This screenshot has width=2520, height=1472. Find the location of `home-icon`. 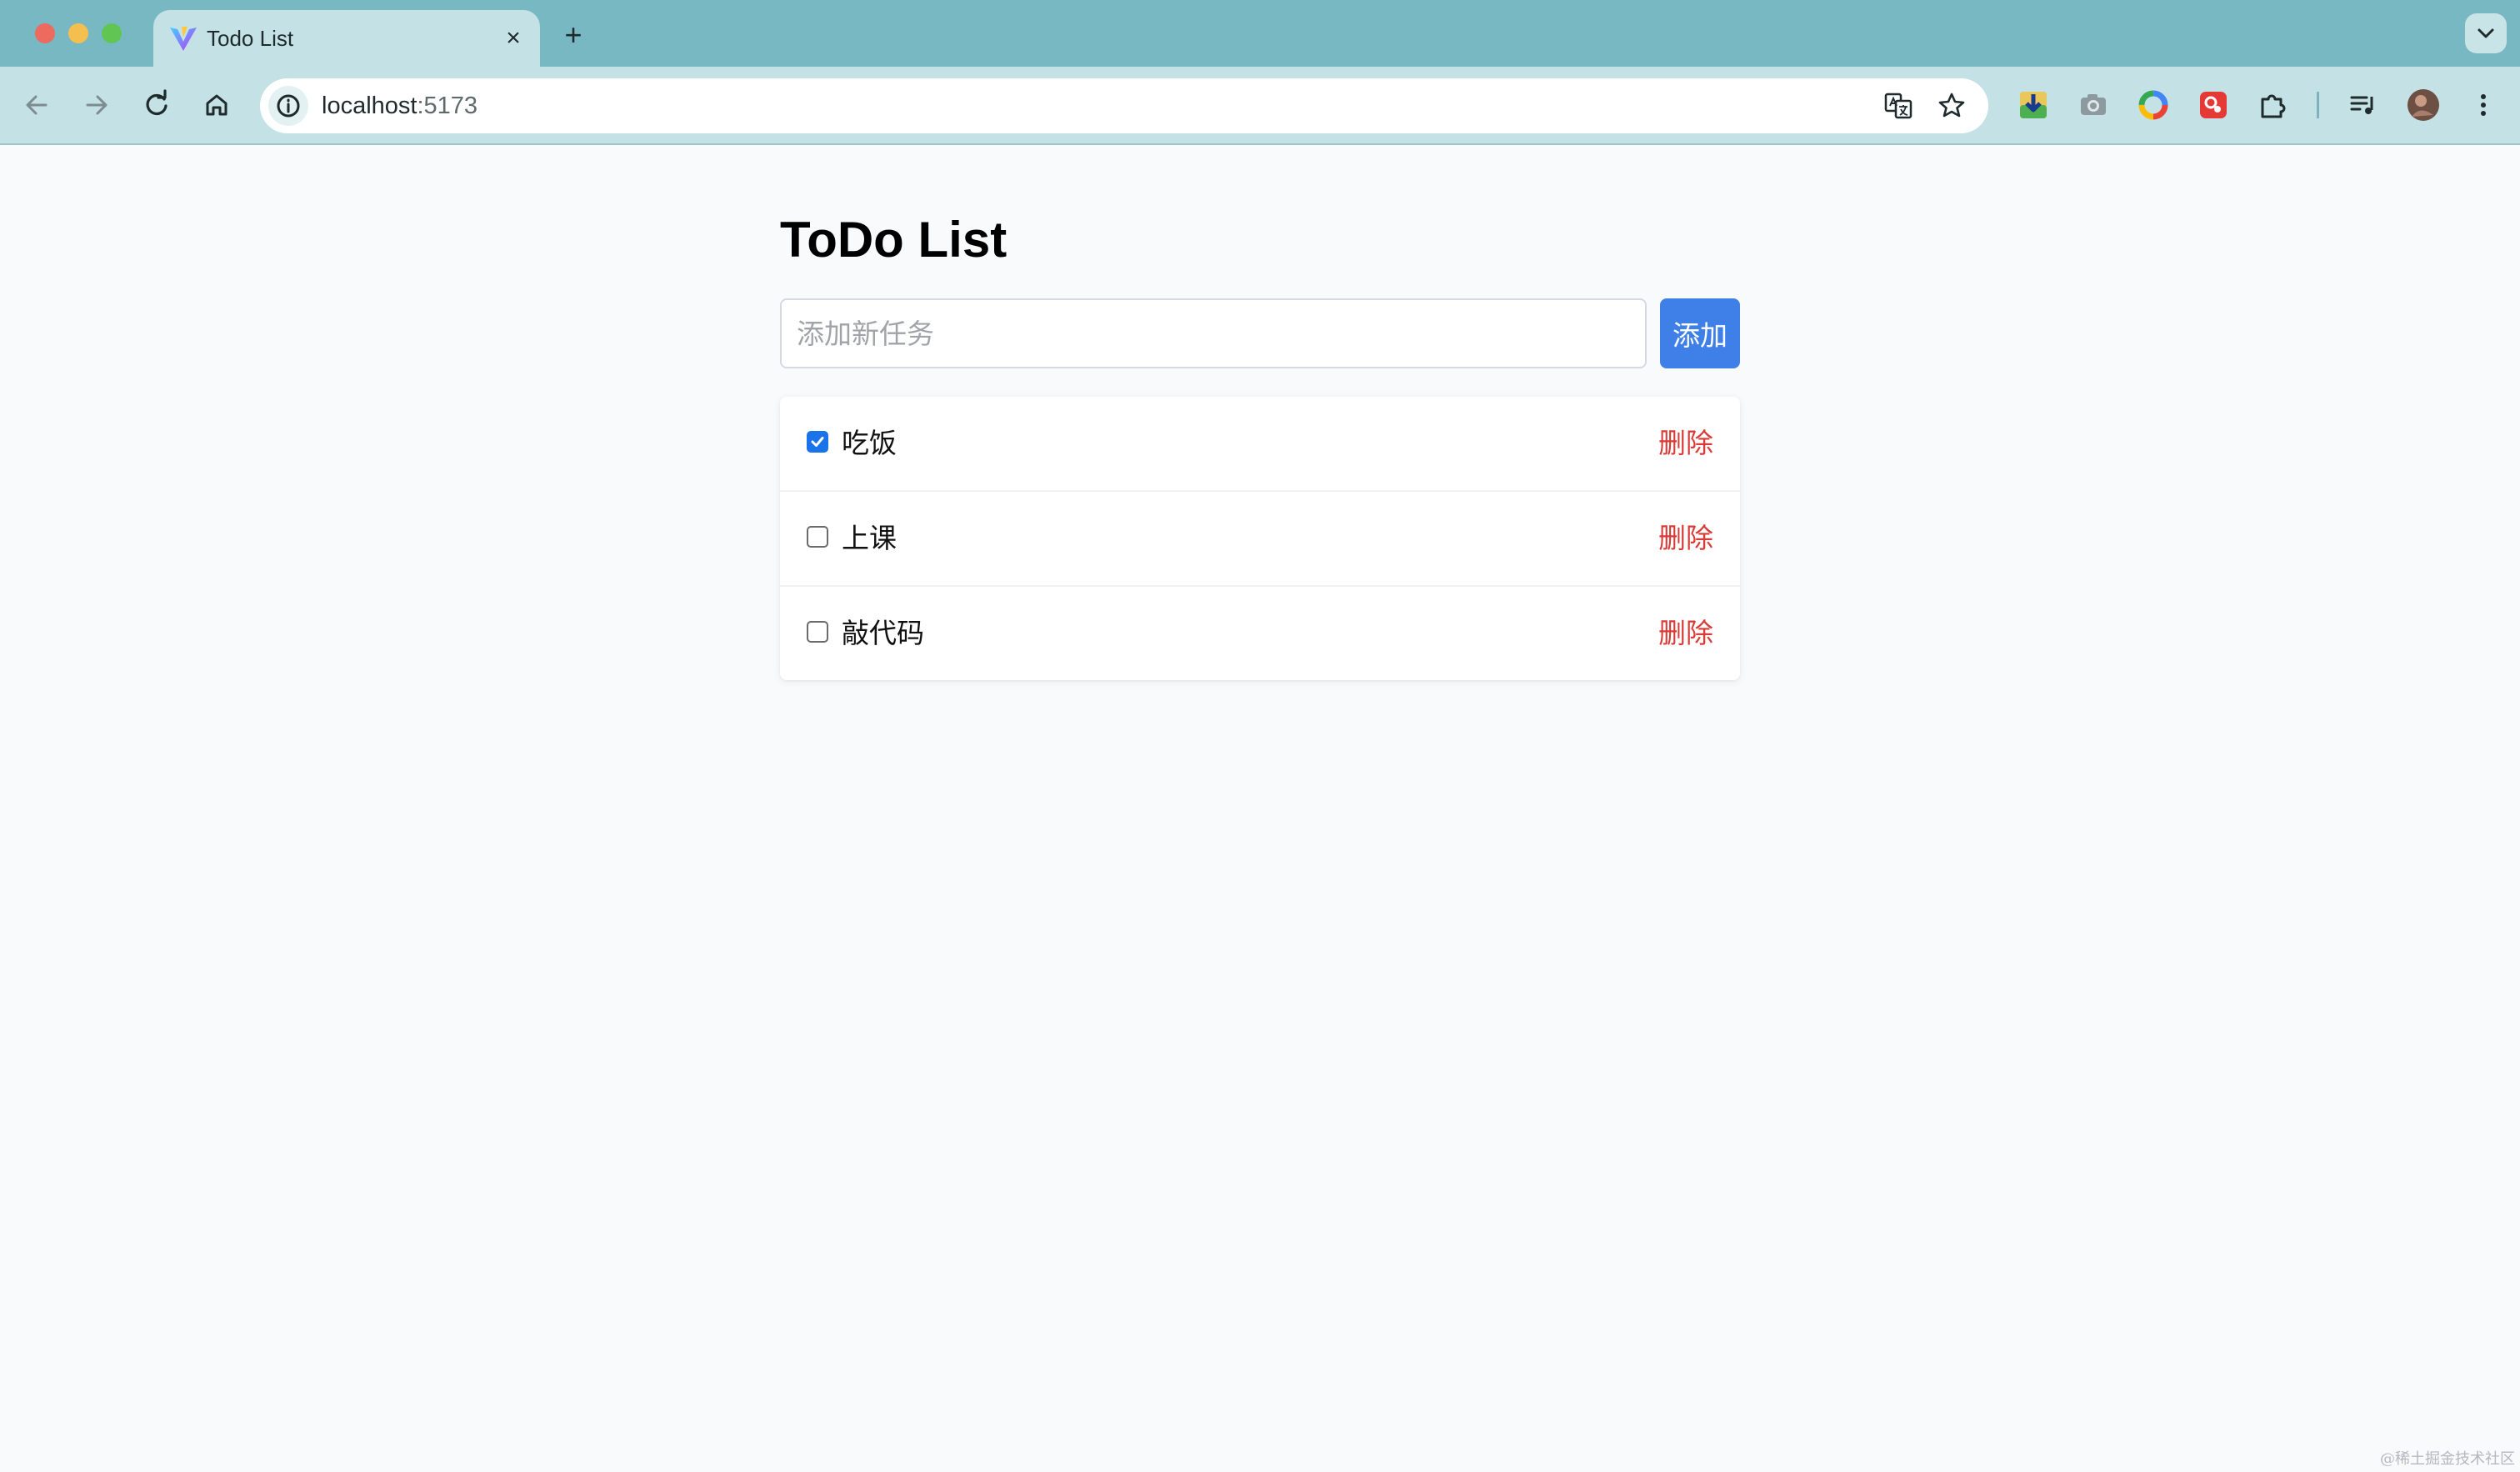

home-icon is located at coordinates (217, 105).